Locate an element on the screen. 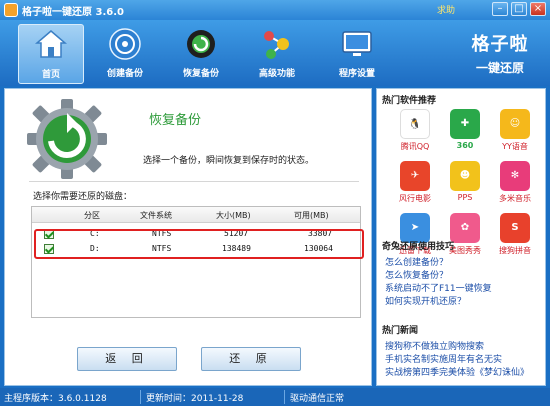 The image size is (550, 406). tab-create-backup: 创建备份 is located at coordinates (125, 54).